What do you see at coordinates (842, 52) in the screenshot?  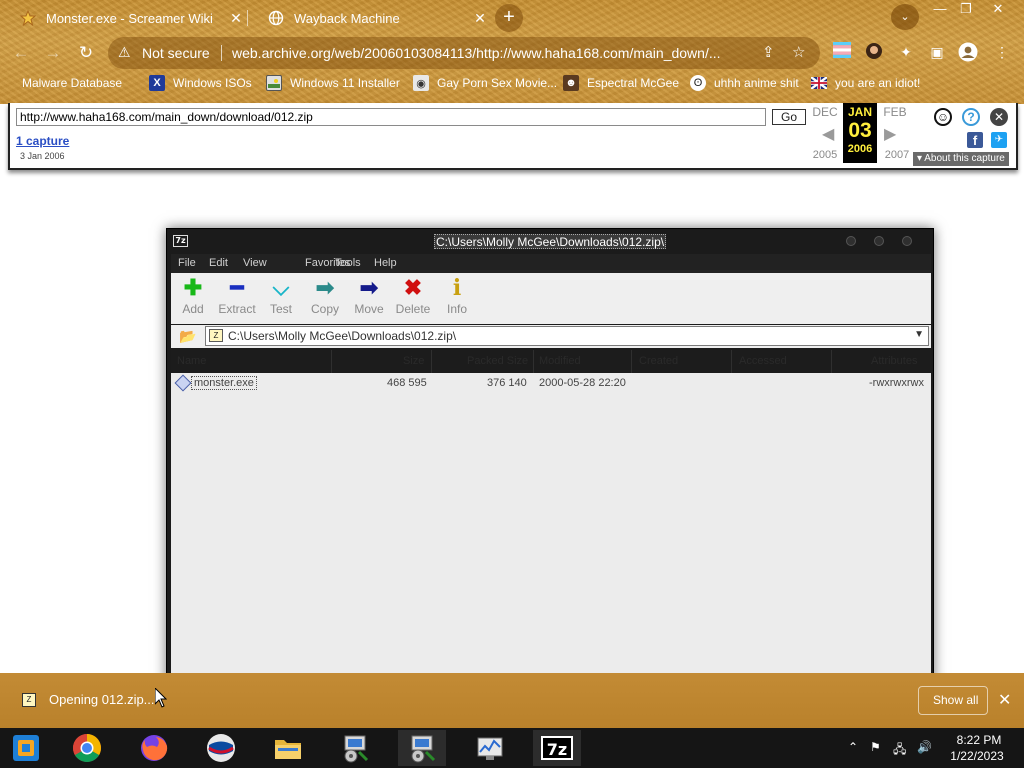 I see `trans-flag-extension-icon` at bounding box center [842, 52].